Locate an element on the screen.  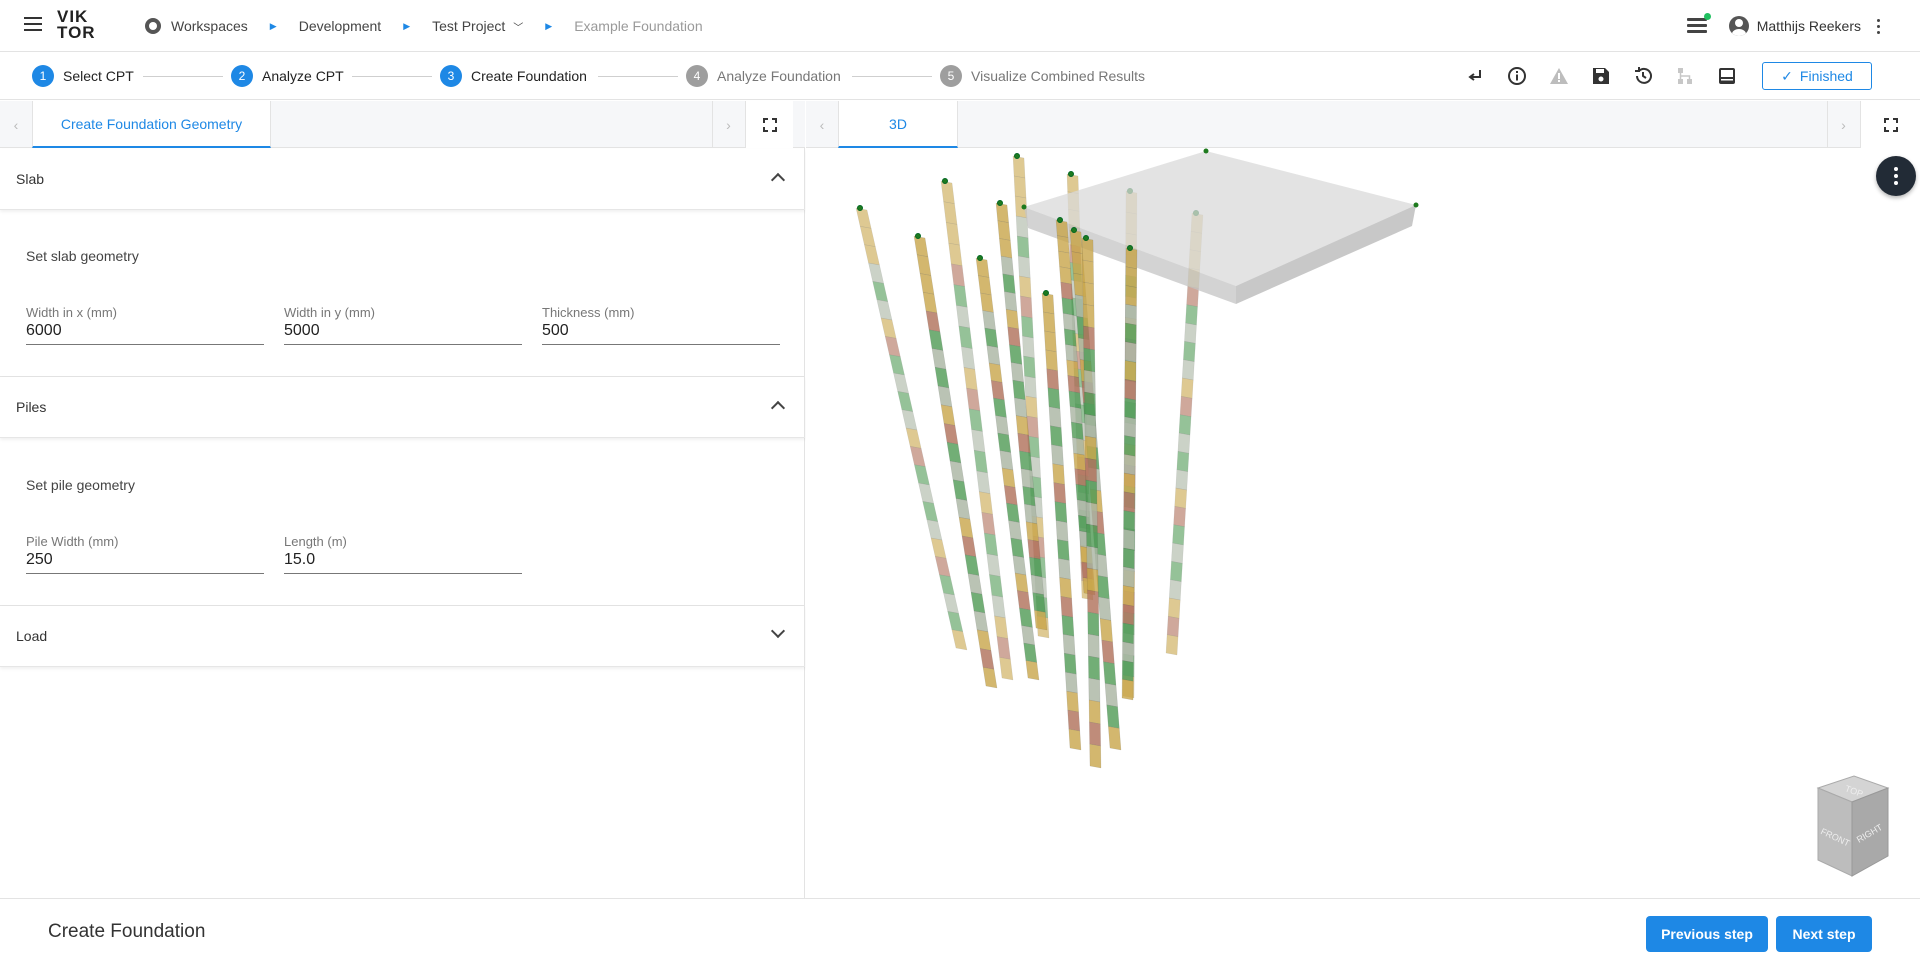
finished-label: Finished is located at coordinates (1826, 76).